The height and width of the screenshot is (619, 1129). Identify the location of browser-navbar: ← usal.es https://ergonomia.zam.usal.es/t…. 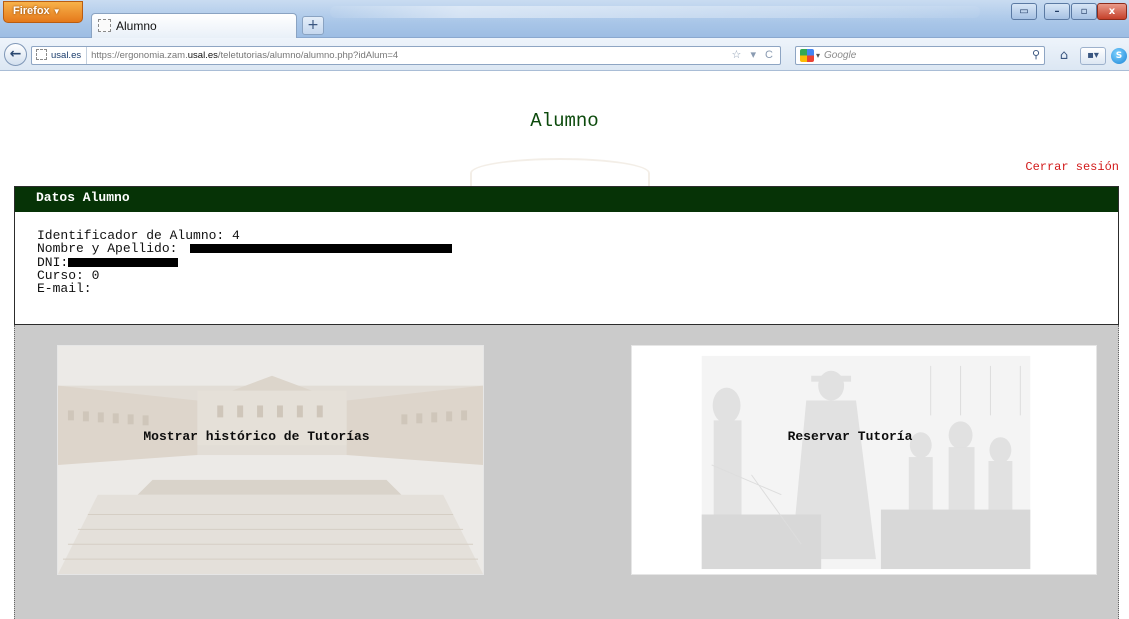
(564, 54).